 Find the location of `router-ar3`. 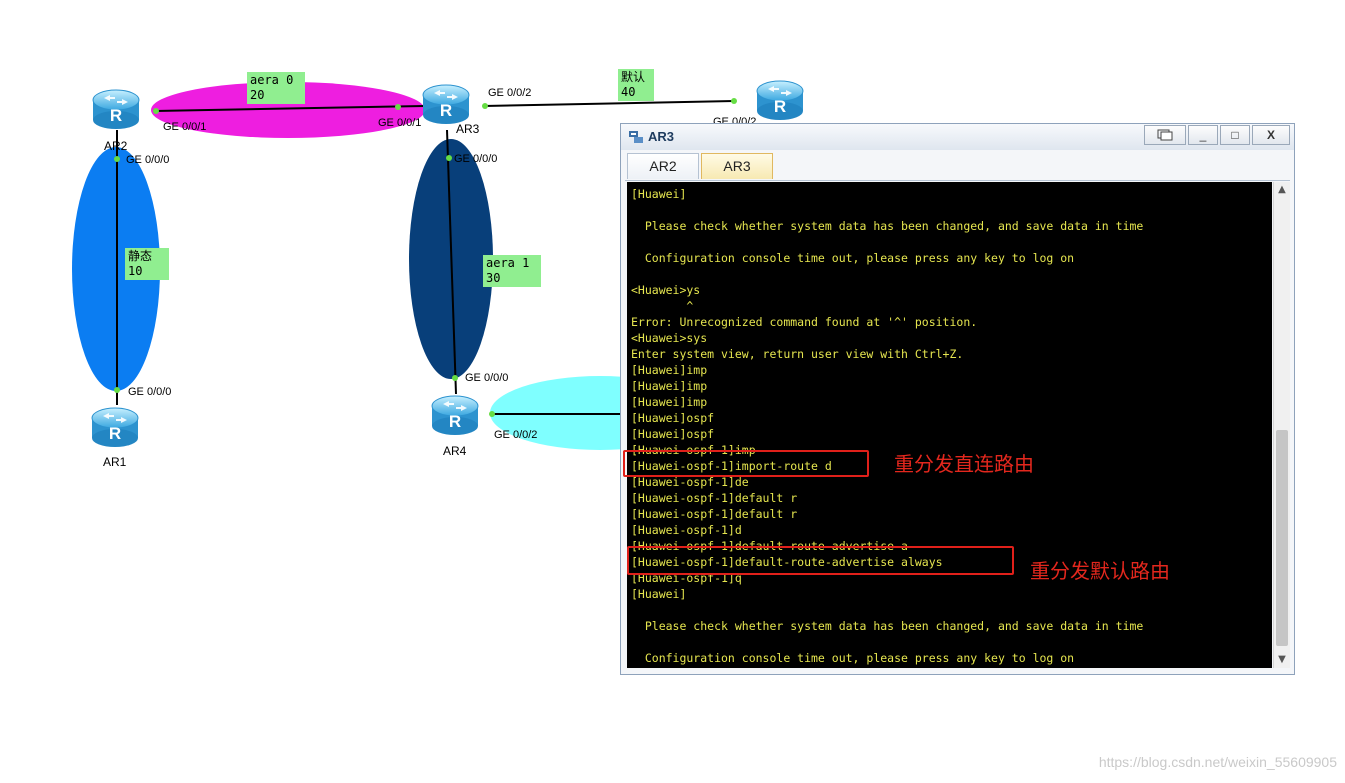

router-ar3 is located at coordinates (446, 104).